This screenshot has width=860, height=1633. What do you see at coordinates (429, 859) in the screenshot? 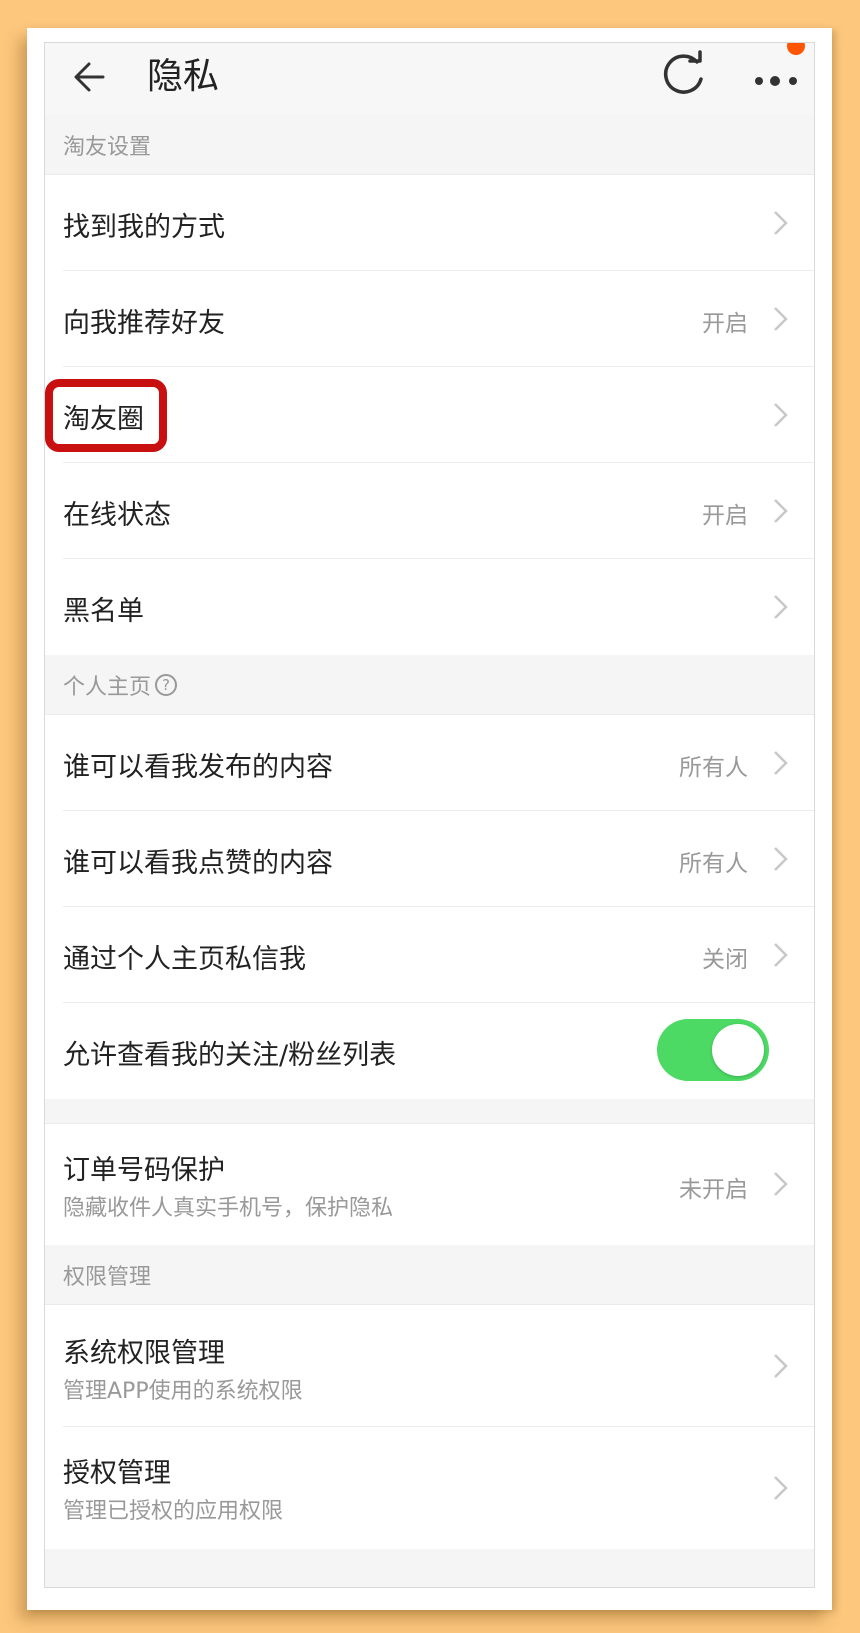
I see `row-who-see-likes: 谁可以看我点赞的内容 所有人` at bounding box center [429, 859].